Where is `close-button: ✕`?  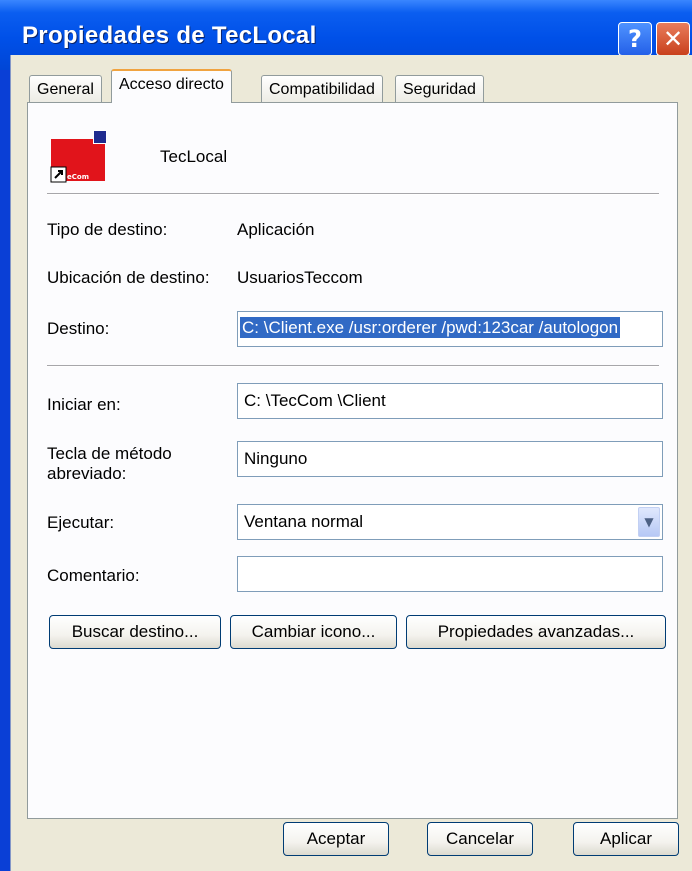 close-button: ✕ is located at coordinates (673, 39).